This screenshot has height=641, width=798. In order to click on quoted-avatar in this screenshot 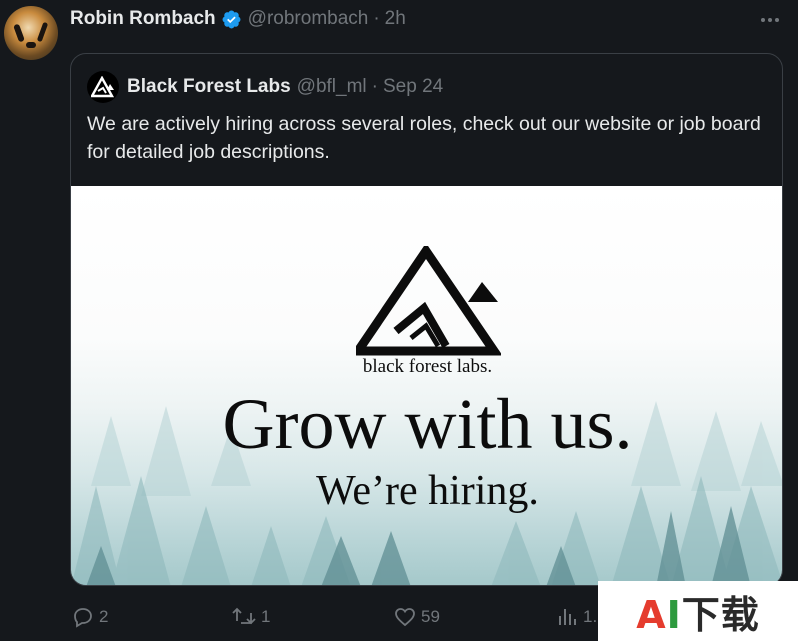, I will do `click(103, 87)`.